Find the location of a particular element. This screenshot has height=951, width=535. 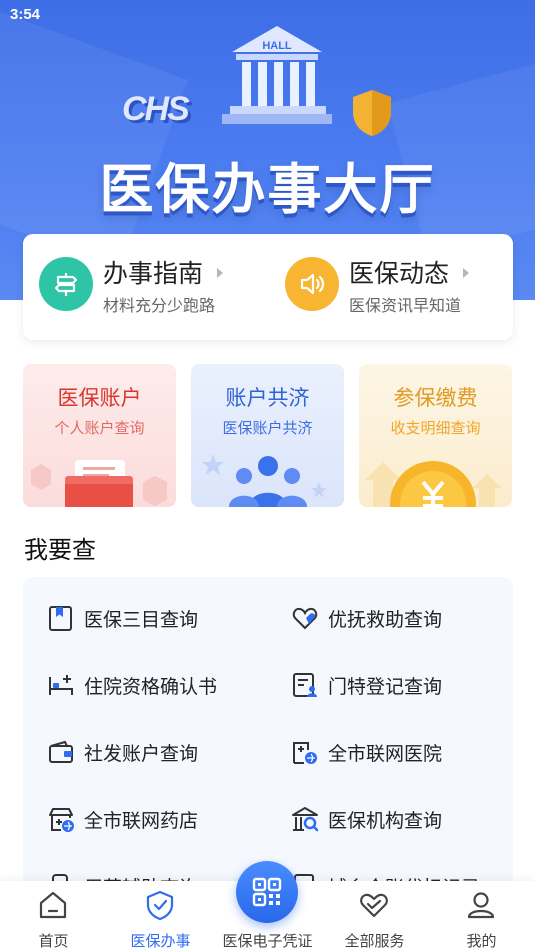

query-item: 优抚救助查询 is located at coordinates (366, 618).